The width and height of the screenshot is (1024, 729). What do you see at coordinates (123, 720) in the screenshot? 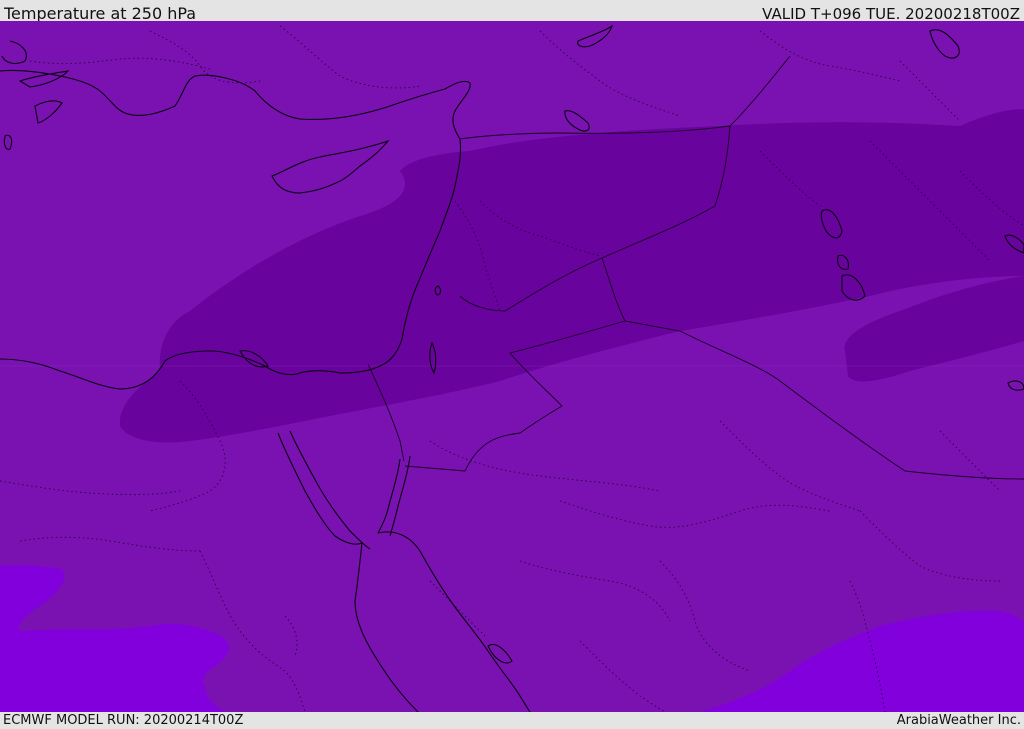
I see `model-run-label: ECMWF MODEL RUN: 20200214T00Z` at bounding box center [123, 720].